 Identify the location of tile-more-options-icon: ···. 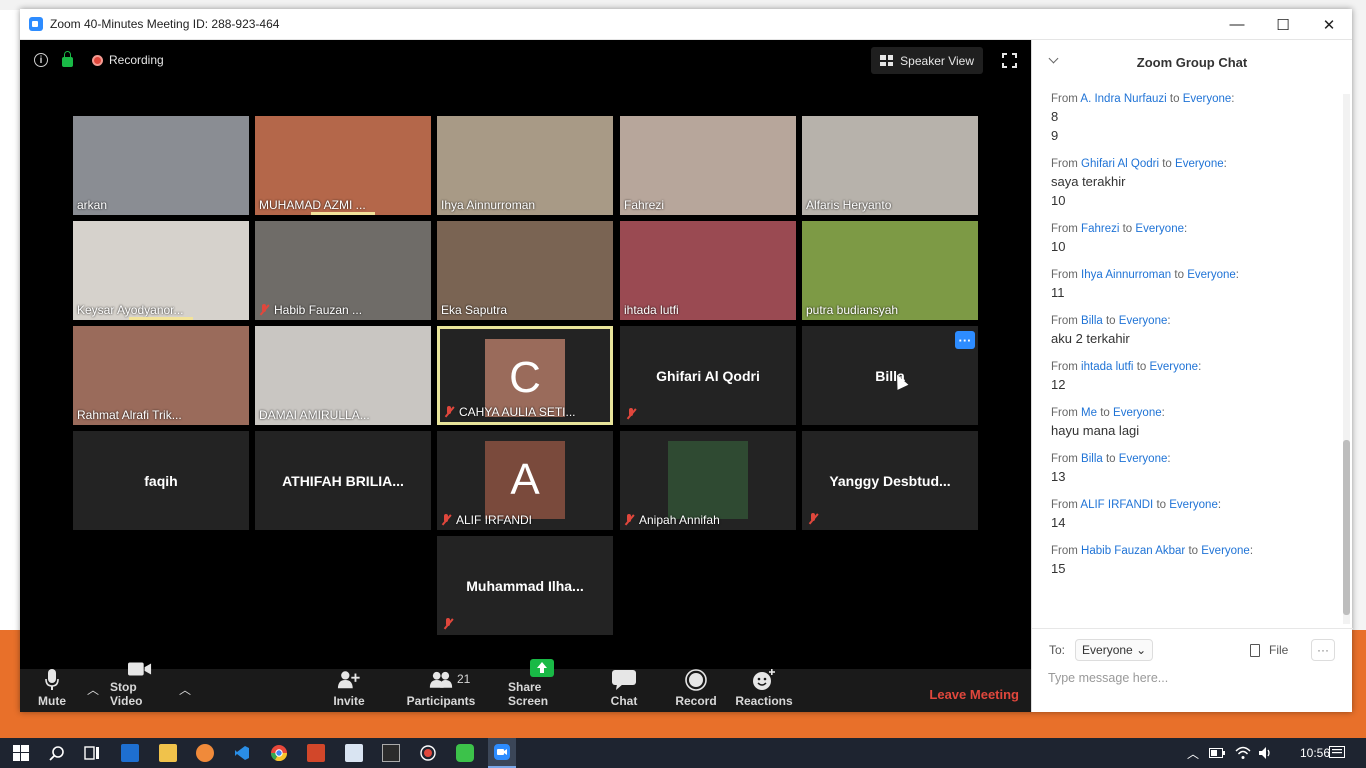
(965, 340).